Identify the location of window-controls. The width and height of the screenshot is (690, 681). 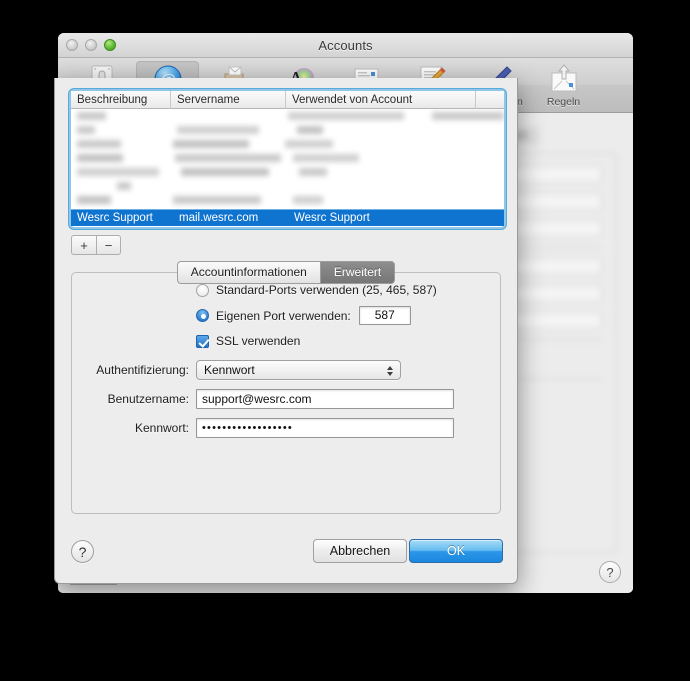
(91, 45).